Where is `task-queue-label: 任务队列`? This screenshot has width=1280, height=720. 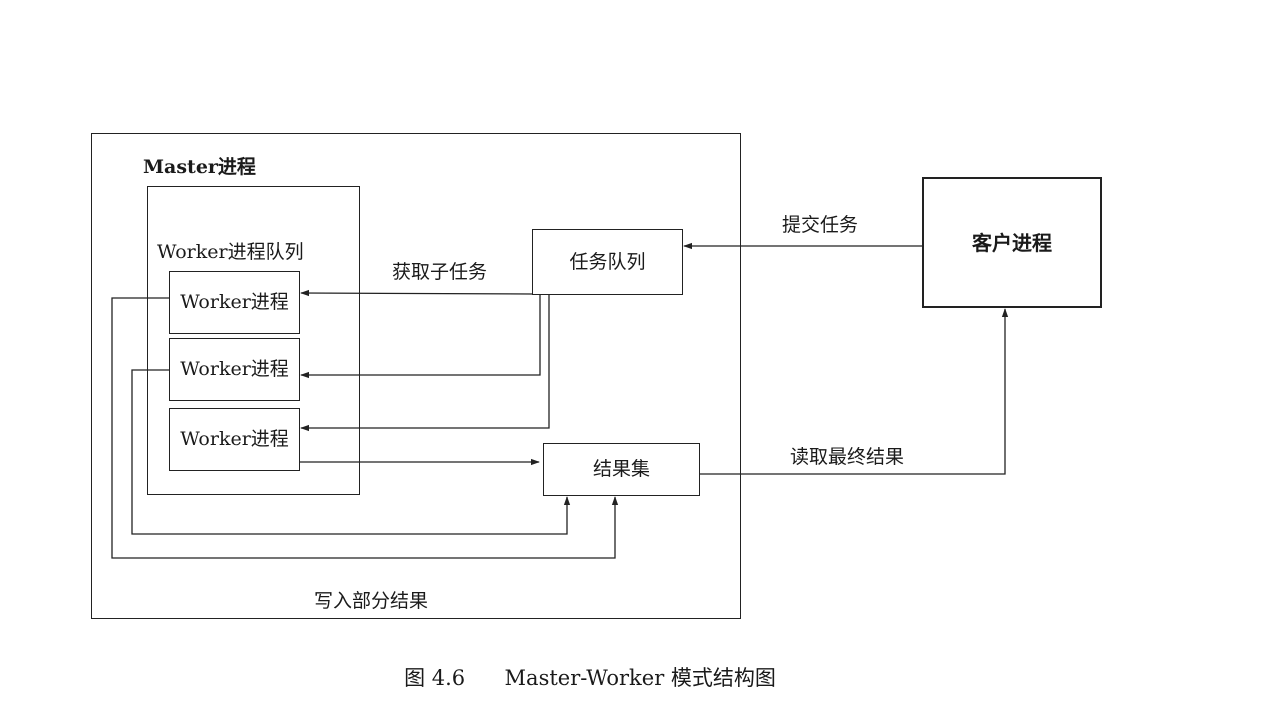
task-queue-label: 任务队列 is located at coordinates (607, 261).